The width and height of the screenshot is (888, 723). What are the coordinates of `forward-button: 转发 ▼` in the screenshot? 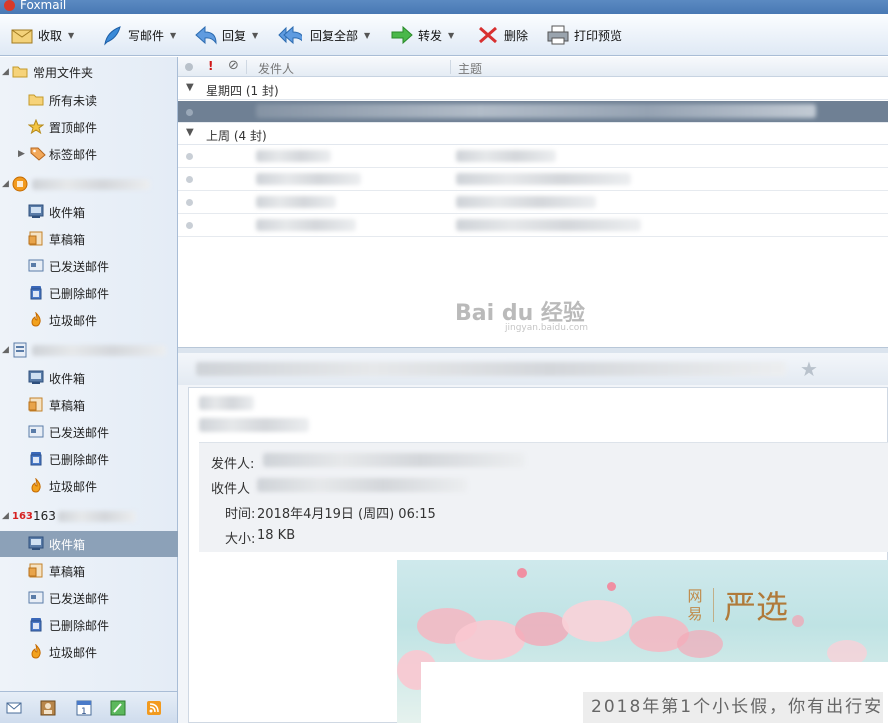 It's located at (422, 35).